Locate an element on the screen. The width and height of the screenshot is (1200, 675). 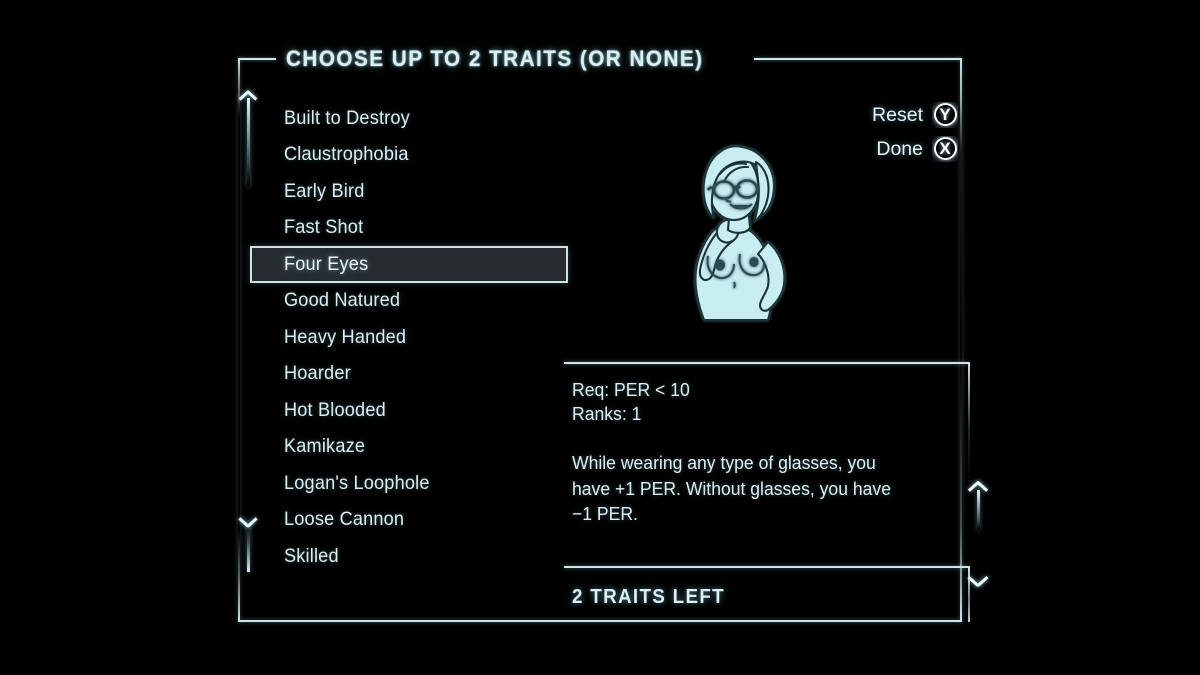
done-label: Done is located at coordinates (899, 148).